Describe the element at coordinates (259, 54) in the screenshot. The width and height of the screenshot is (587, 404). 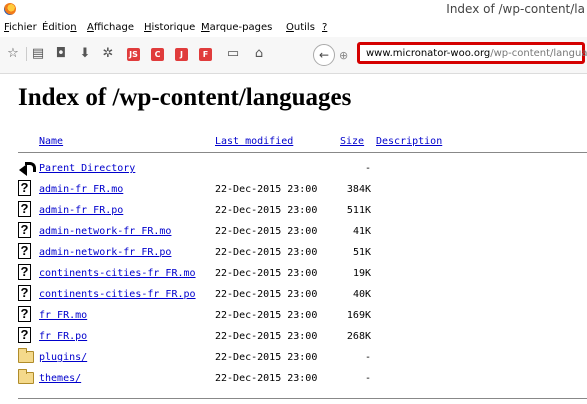
I see `home-icon: ⌂` at that location.